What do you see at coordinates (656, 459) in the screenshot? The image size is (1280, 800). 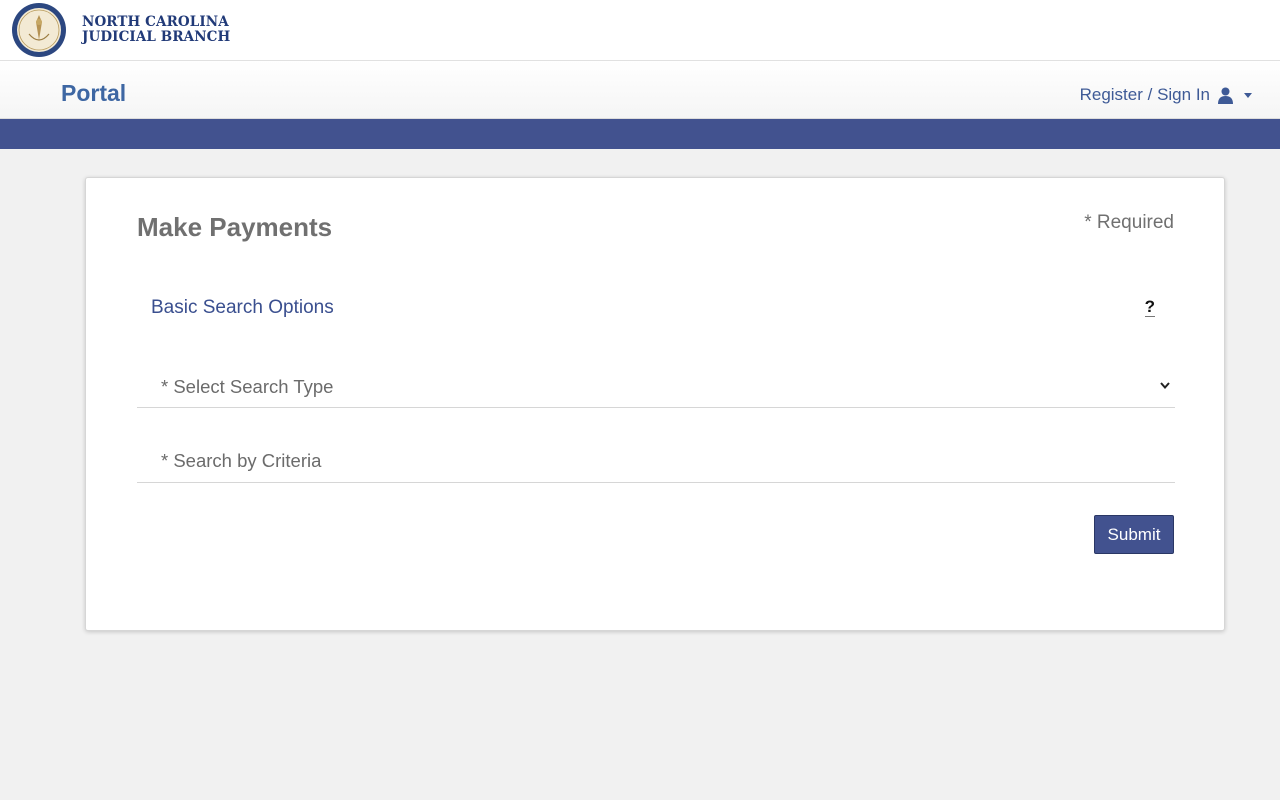 I see `search-criteria-input: * Search by Criteria` at bounding box center [656, 459].